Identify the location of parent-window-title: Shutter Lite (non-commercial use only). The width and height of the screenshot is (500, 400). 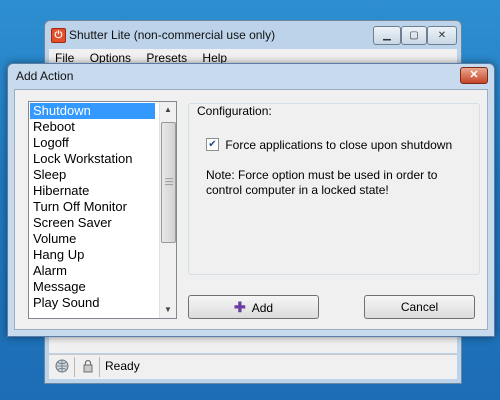
(172, 35).